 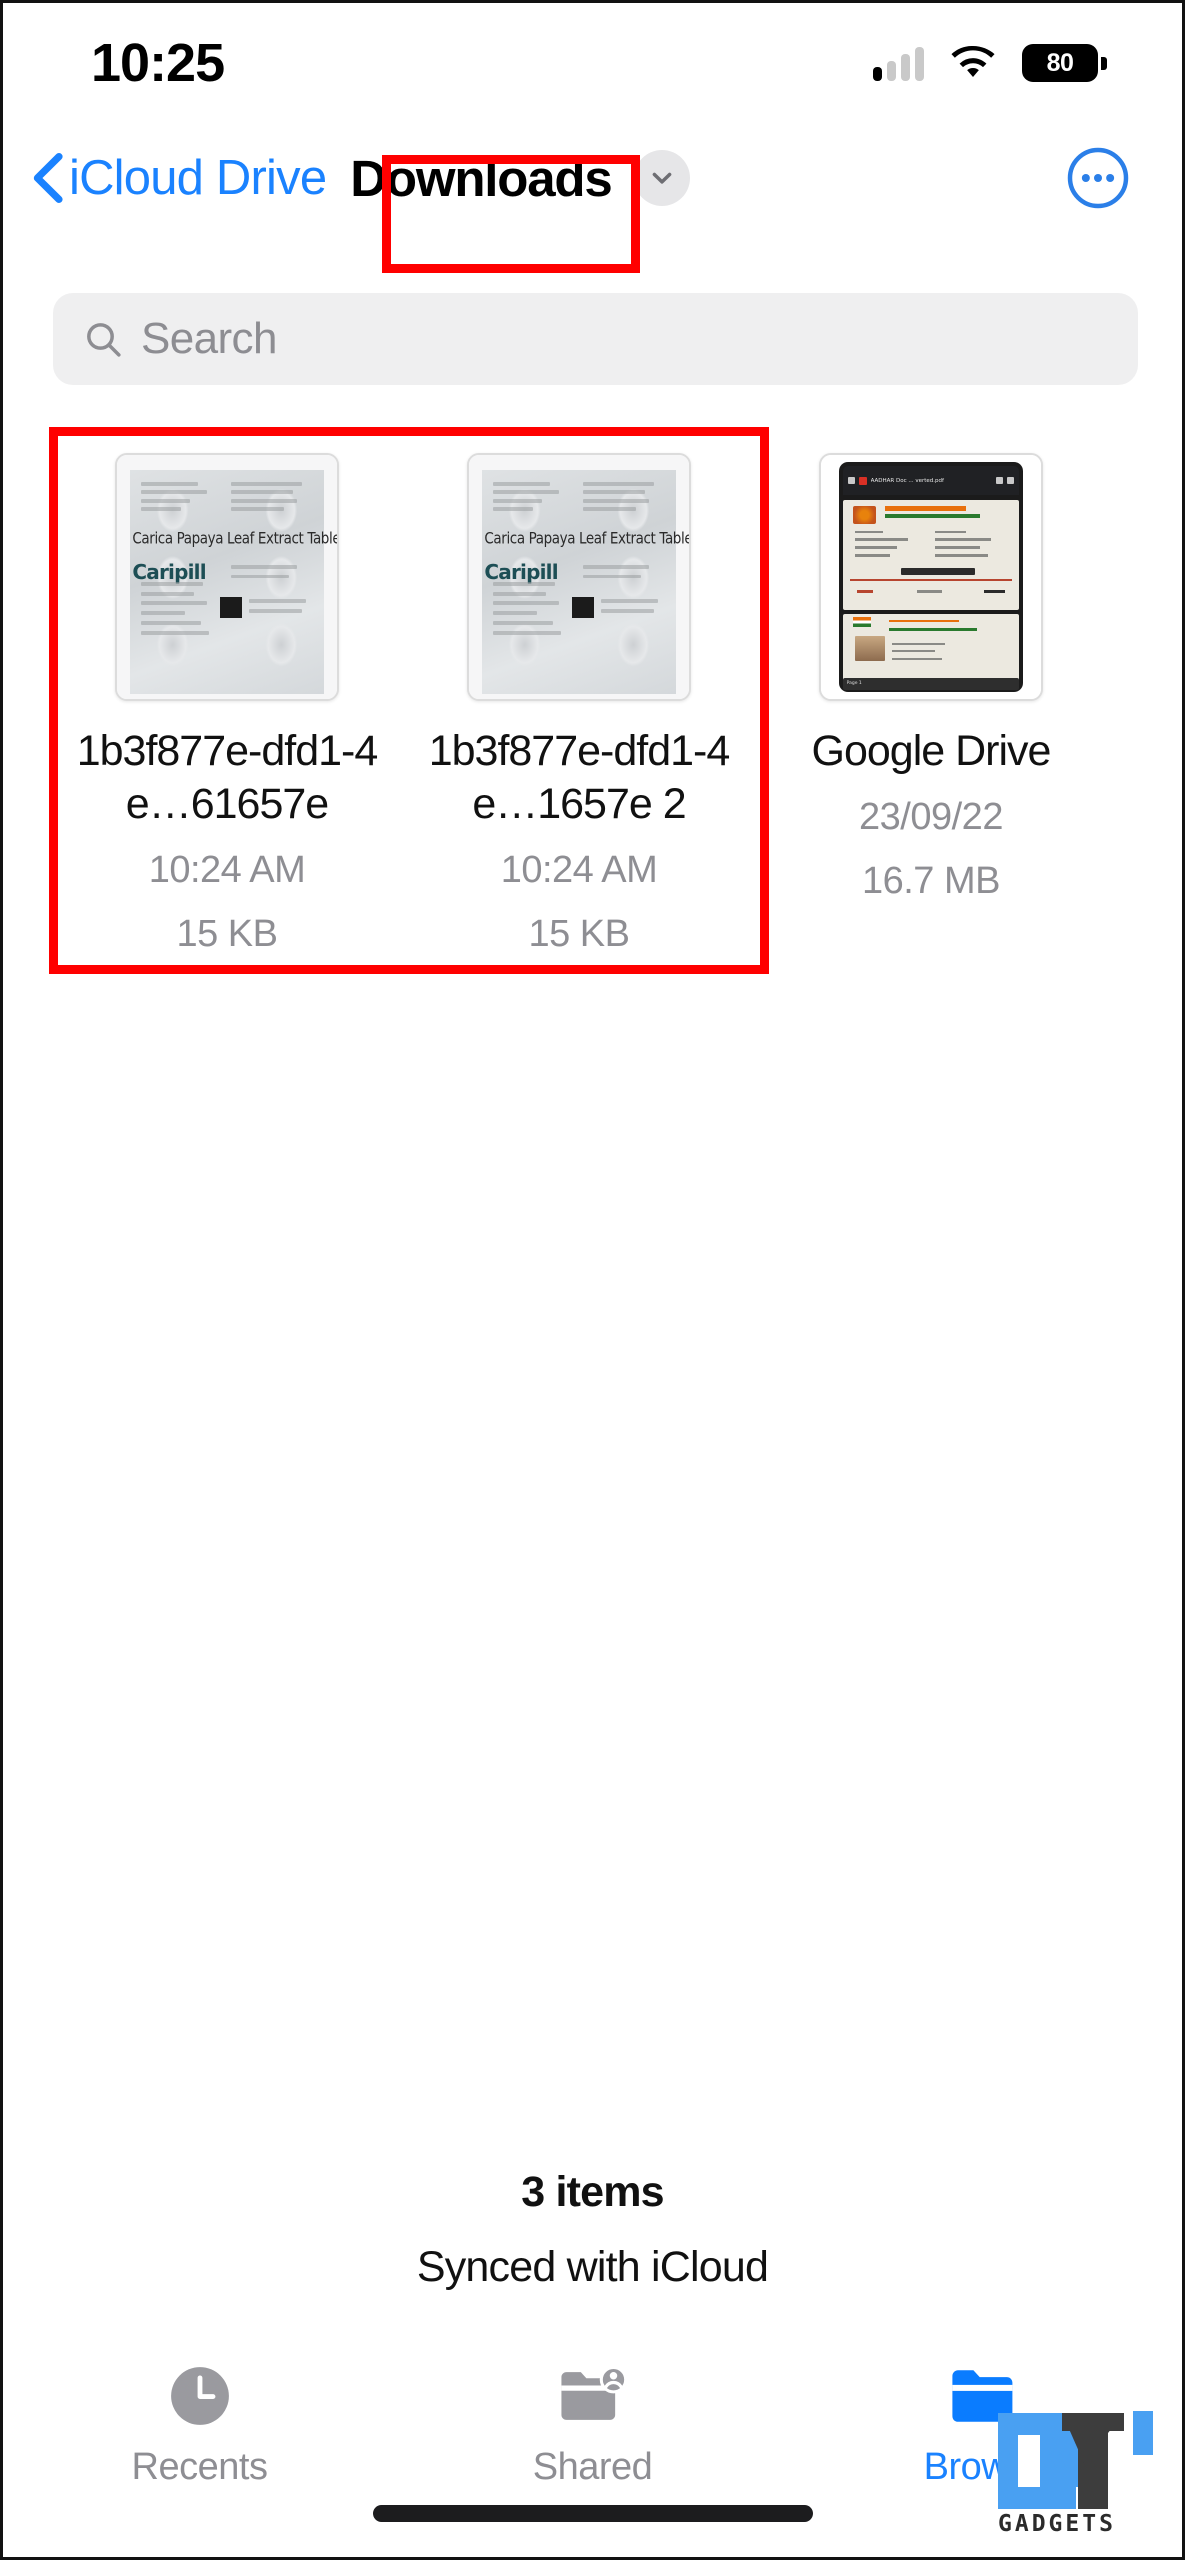 I want to click on ellipsis-circle-icon, so click(x=1098, y=178).